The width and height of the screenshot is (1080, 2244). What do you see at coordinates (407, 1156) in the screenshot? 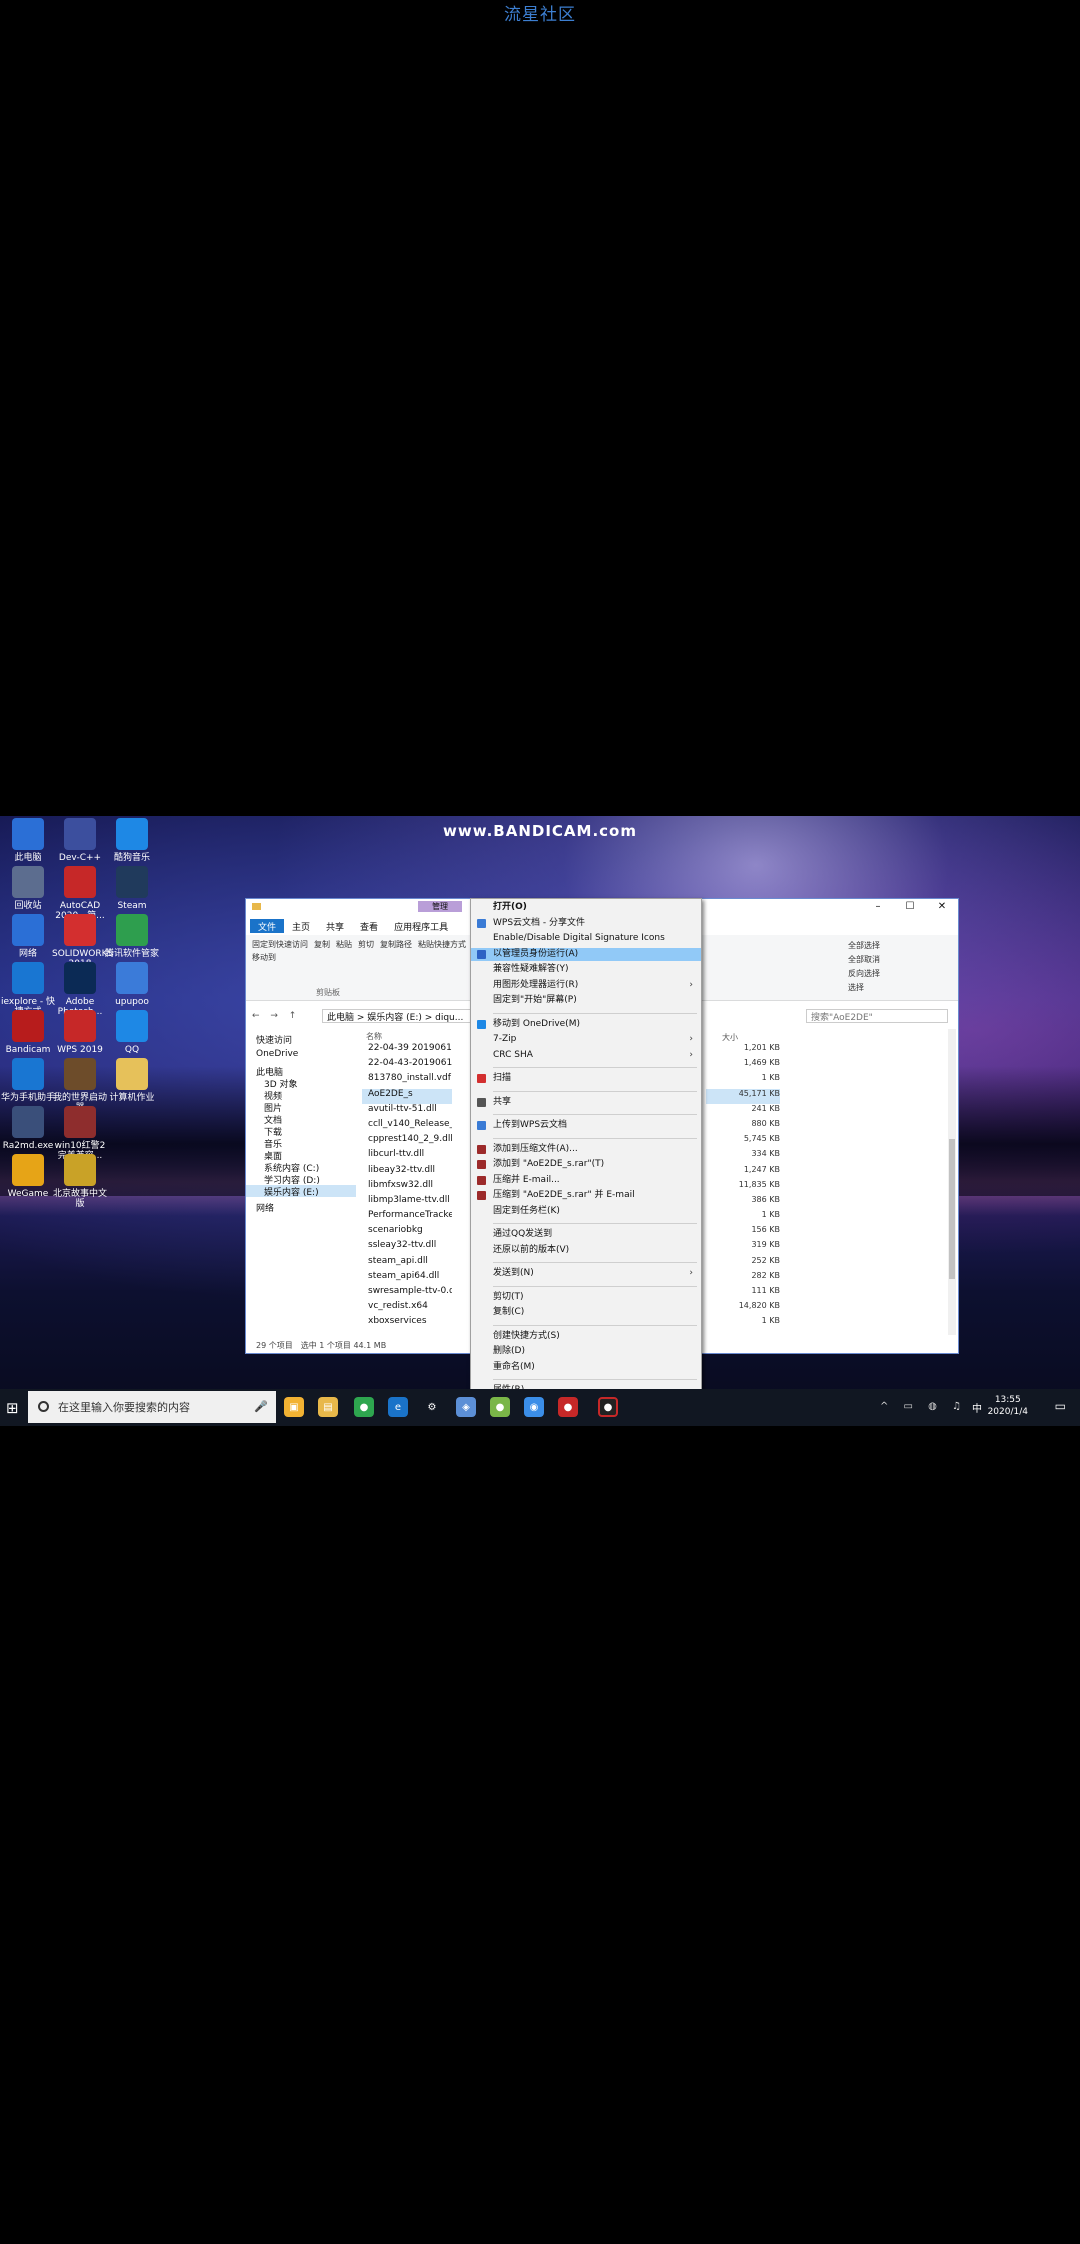
I see `file-row: libcurl-ttv.dll` at bounding box center [407, 1156].